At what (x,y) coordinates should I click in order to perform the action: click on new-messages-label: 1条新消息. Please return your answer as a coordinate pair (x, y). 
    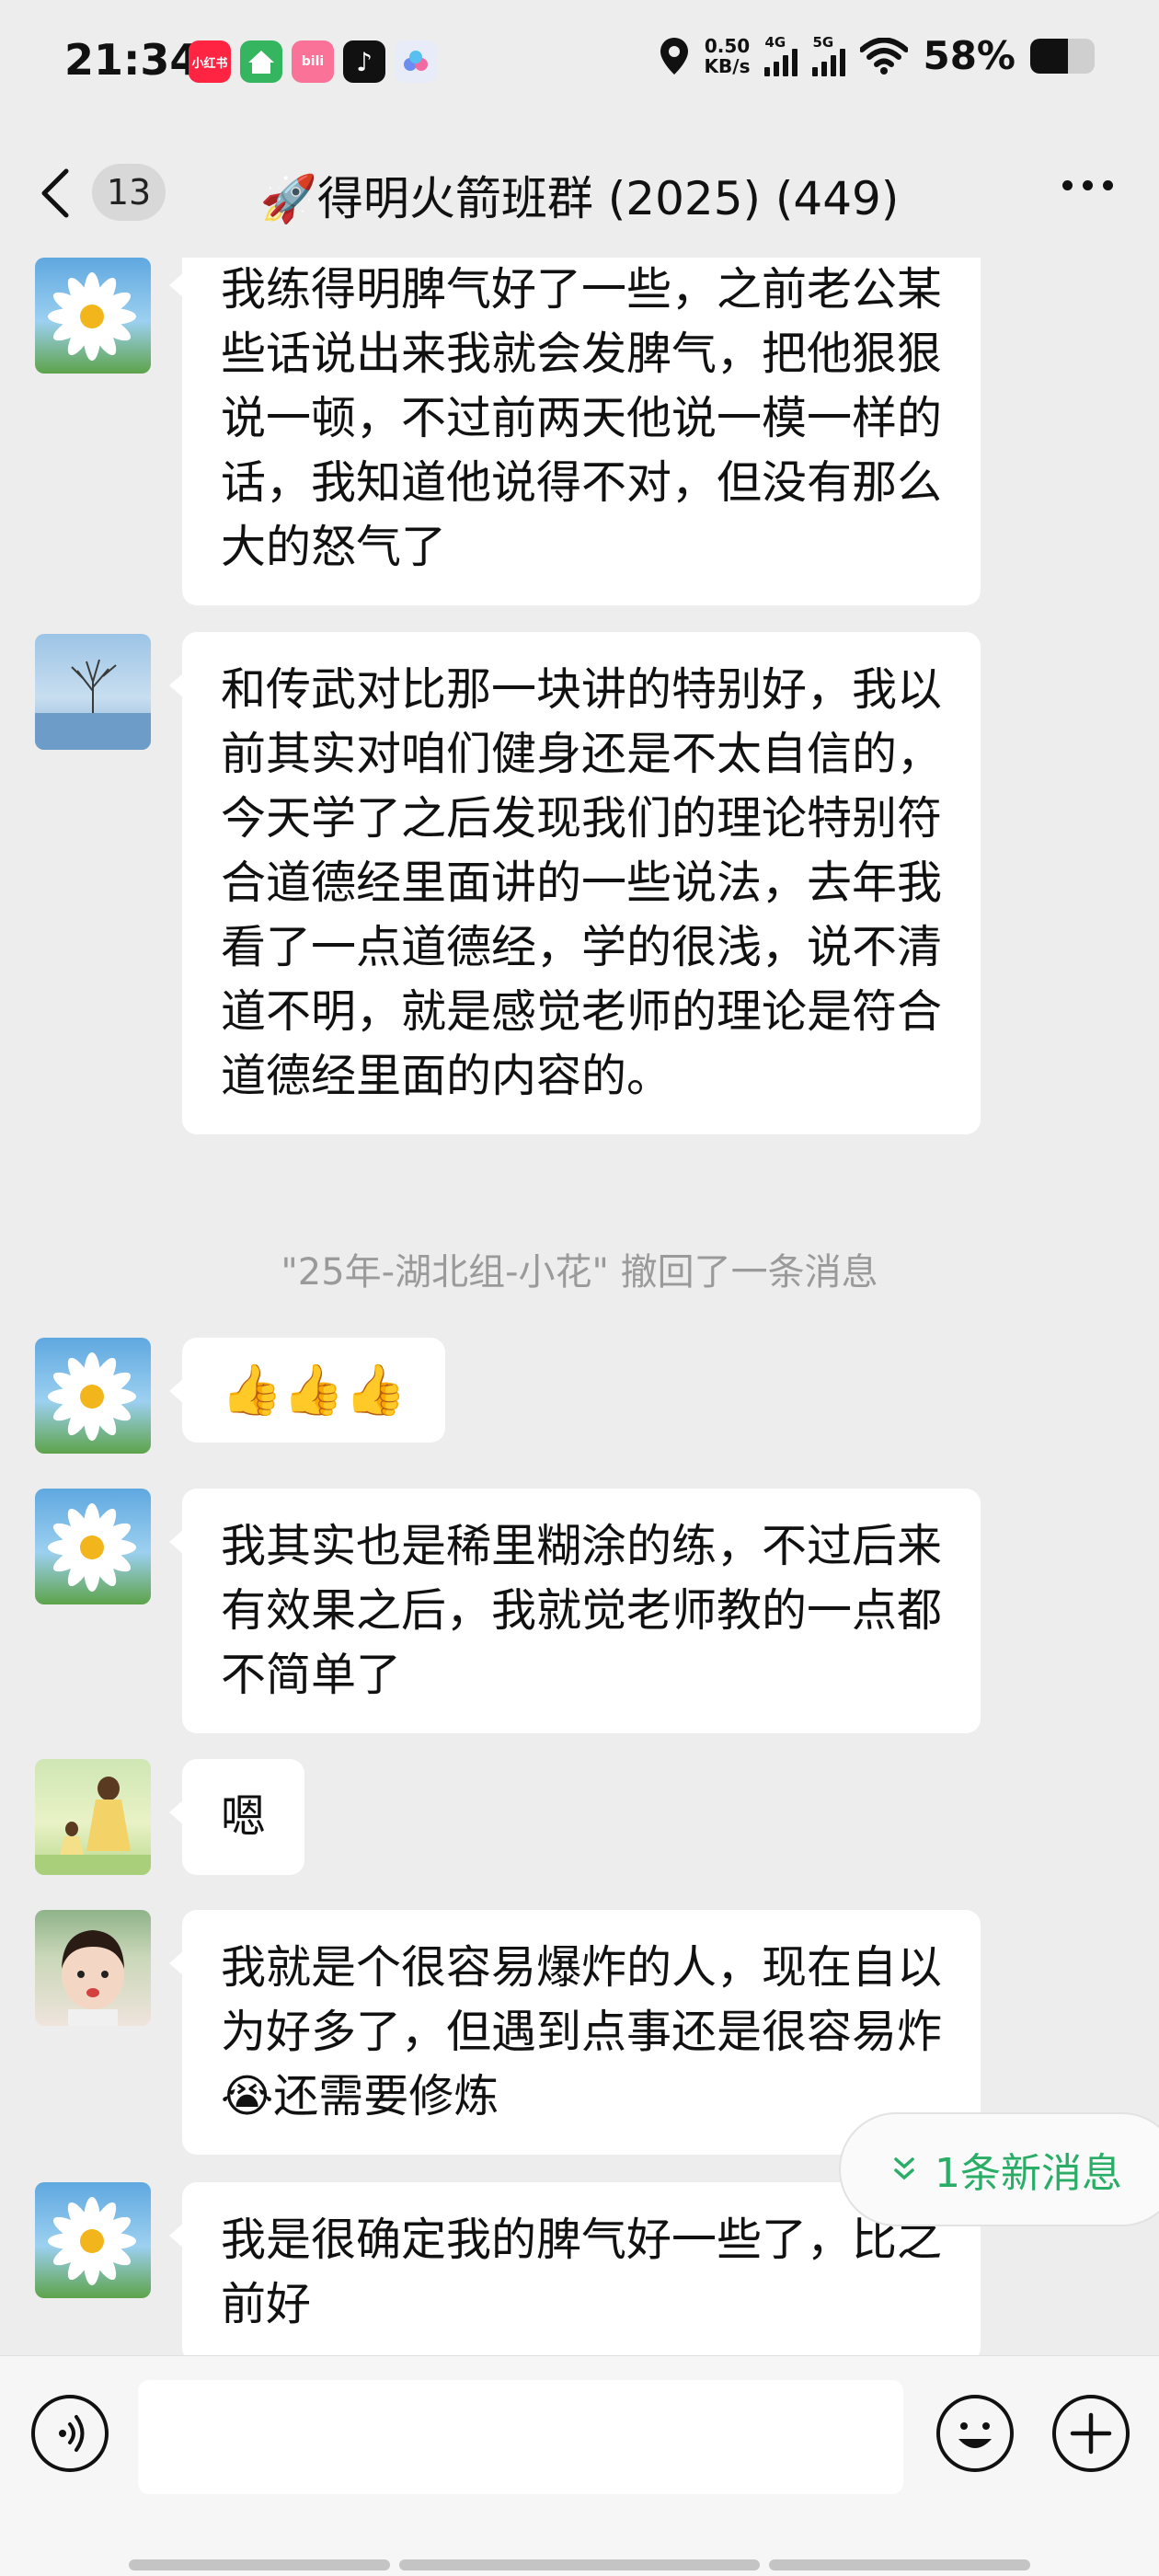
    Looking at the image, I should click on (1028, 2173).